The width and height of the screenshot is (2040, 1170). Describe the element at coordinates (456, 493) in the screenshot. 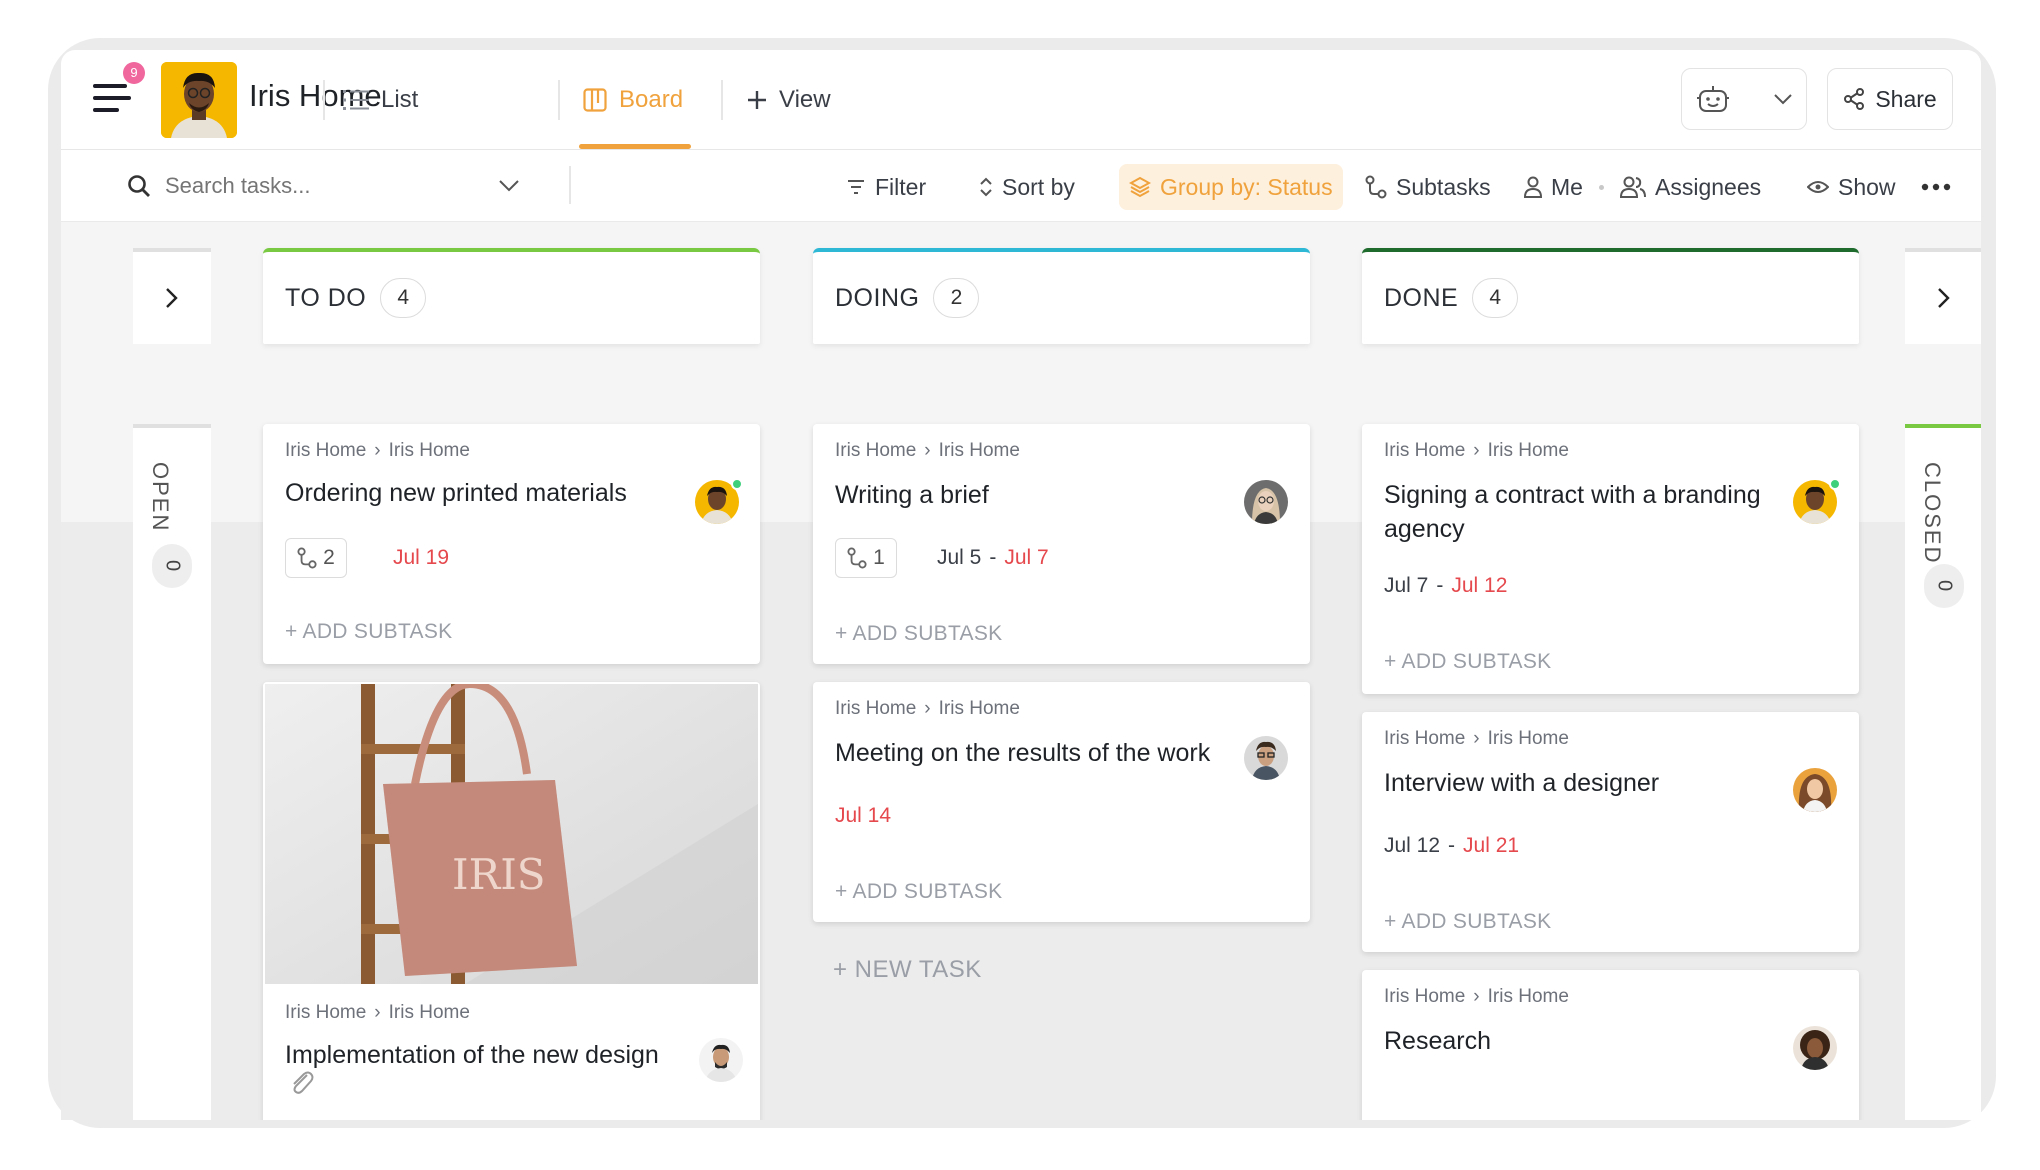

I see `task-title: Ordering new printed materials` at that location.